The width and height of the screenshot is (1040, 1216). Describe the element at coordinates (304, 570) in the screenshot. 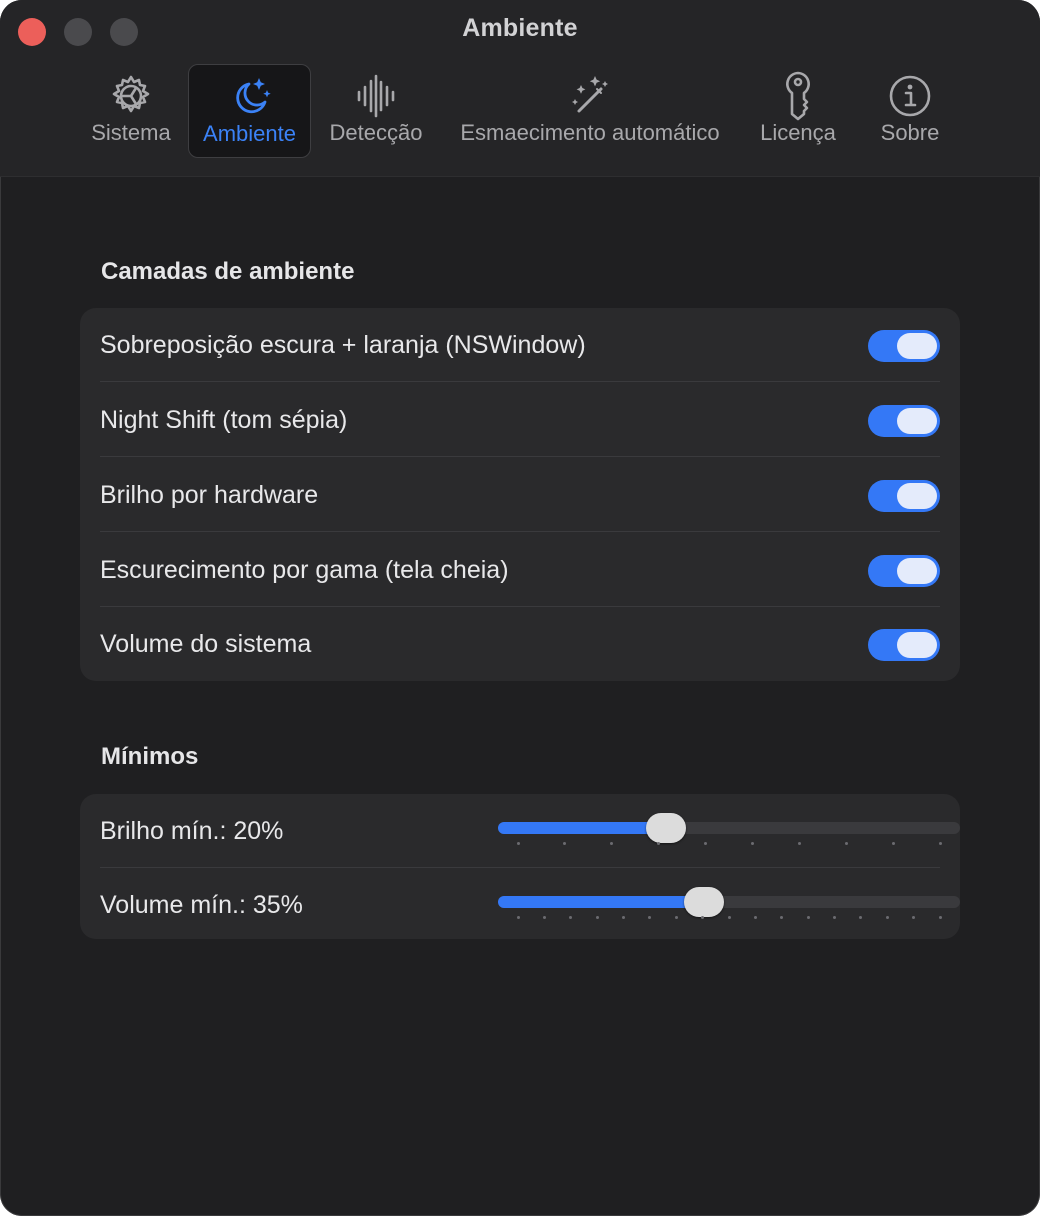

I see `layer-label: Escurecimento por gama (tela cheia)` at that location.